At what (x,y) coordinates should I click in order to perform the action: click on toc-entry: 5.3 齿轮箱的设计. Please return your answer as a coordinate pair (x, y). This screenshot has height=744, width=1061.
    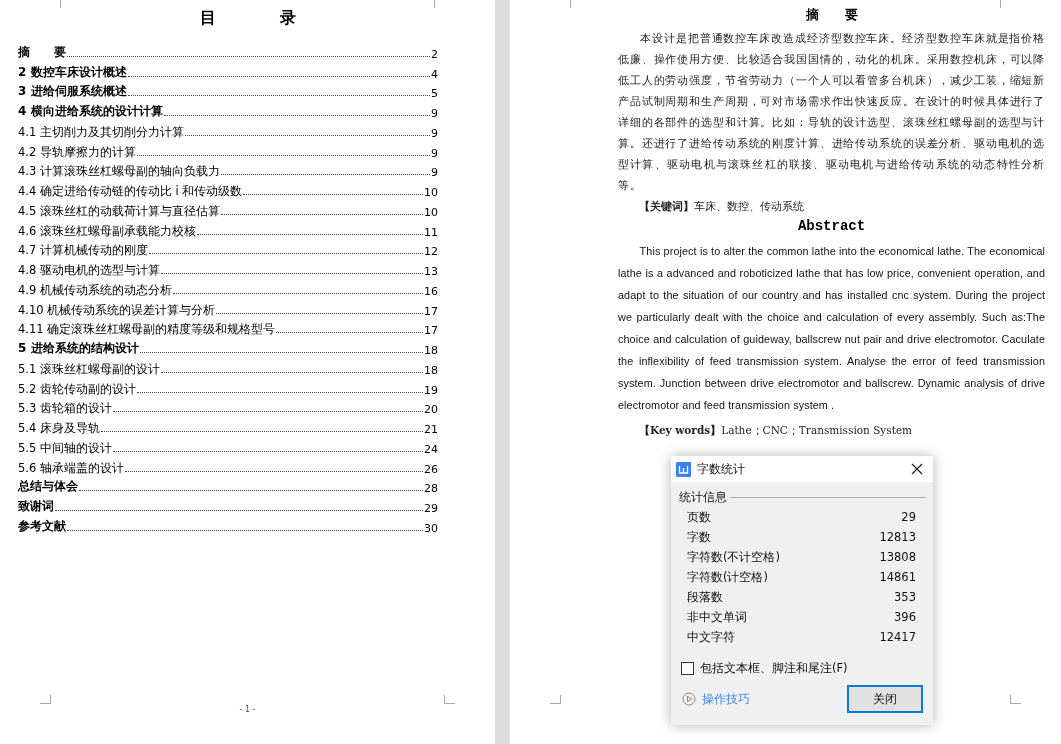
    Looking at the image, I should click on (65, 409).